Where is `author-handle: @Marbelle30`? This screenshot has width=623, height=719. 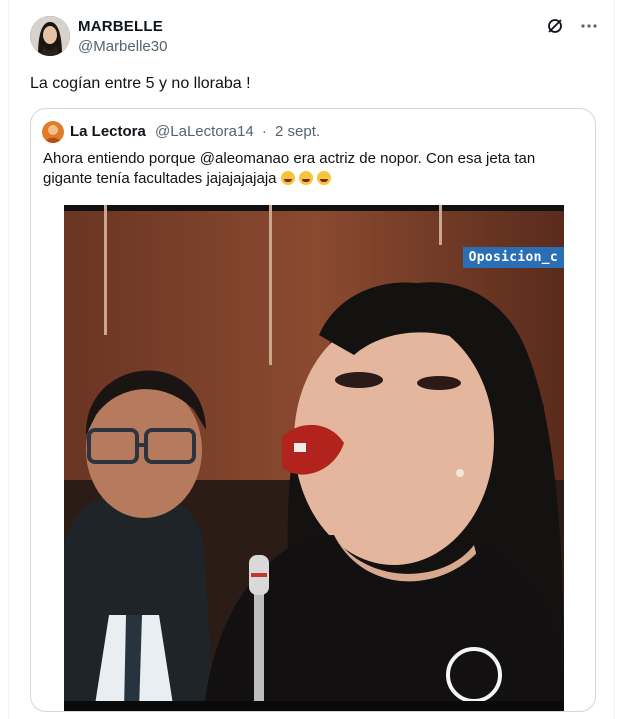 author-handle: @Marbelle30 is located at coordinates (122, 46).